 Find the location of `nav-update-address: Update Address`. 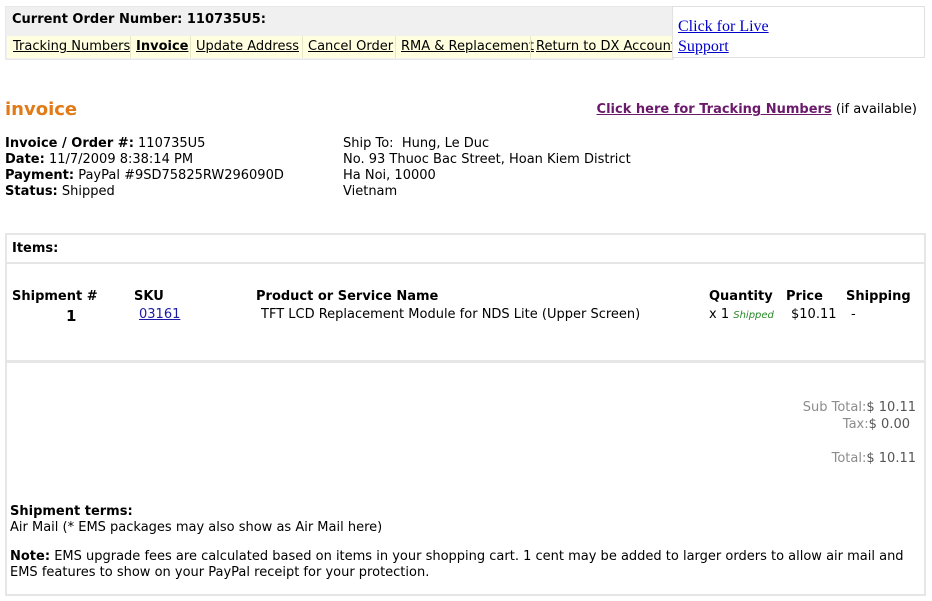

nav-update-address: Update Address is located at coordinates (247, 46).